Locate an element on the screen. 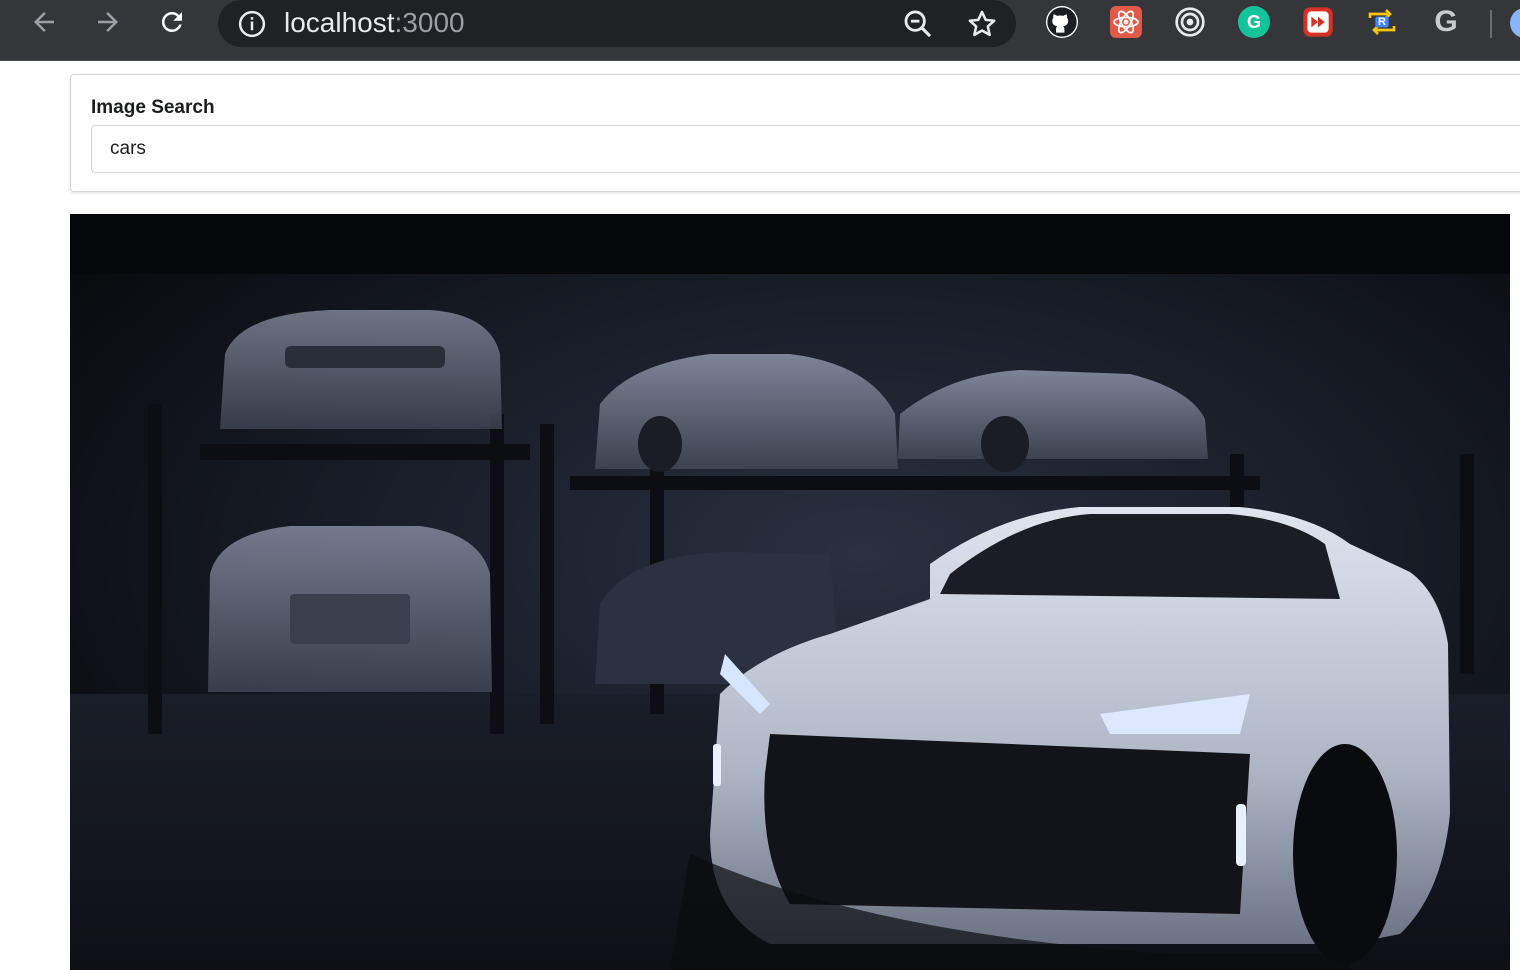 The width and height of the screenshot is (1520, 970). google-letter: G is located at coordinates (1446, 21).